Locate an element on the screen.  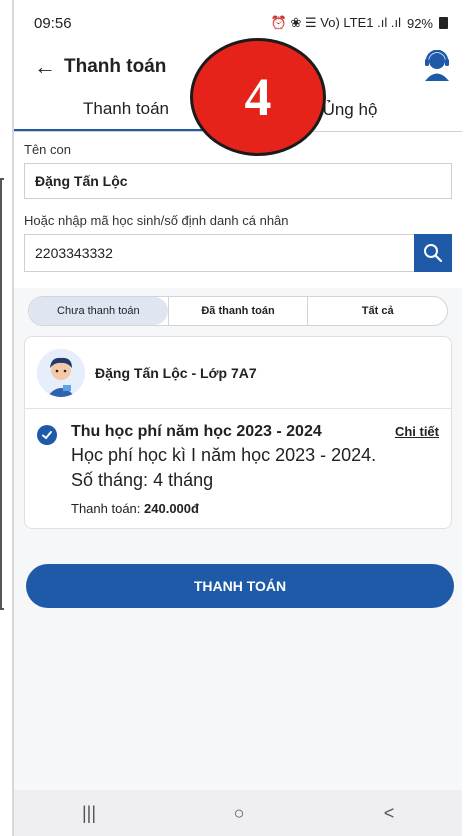
segmented-control: Chưa thanh toán Đã thanh toán Tất cả is located at coordinates (238, 311).